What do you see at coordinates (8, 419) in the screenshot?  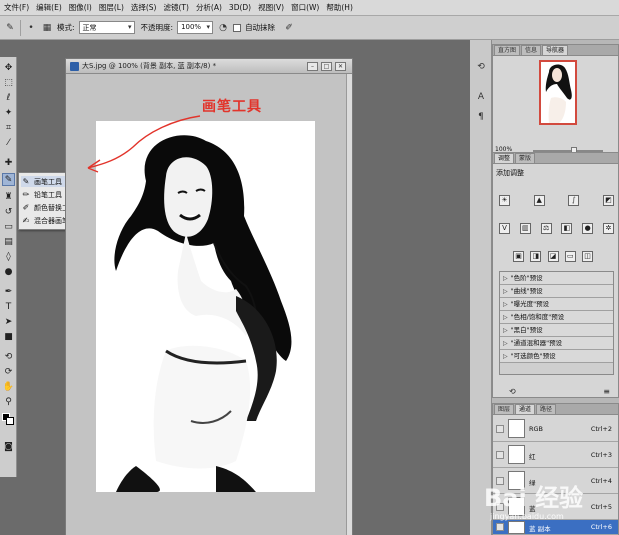 I see `color-swatch-icon` at bounding box center [8, 419].